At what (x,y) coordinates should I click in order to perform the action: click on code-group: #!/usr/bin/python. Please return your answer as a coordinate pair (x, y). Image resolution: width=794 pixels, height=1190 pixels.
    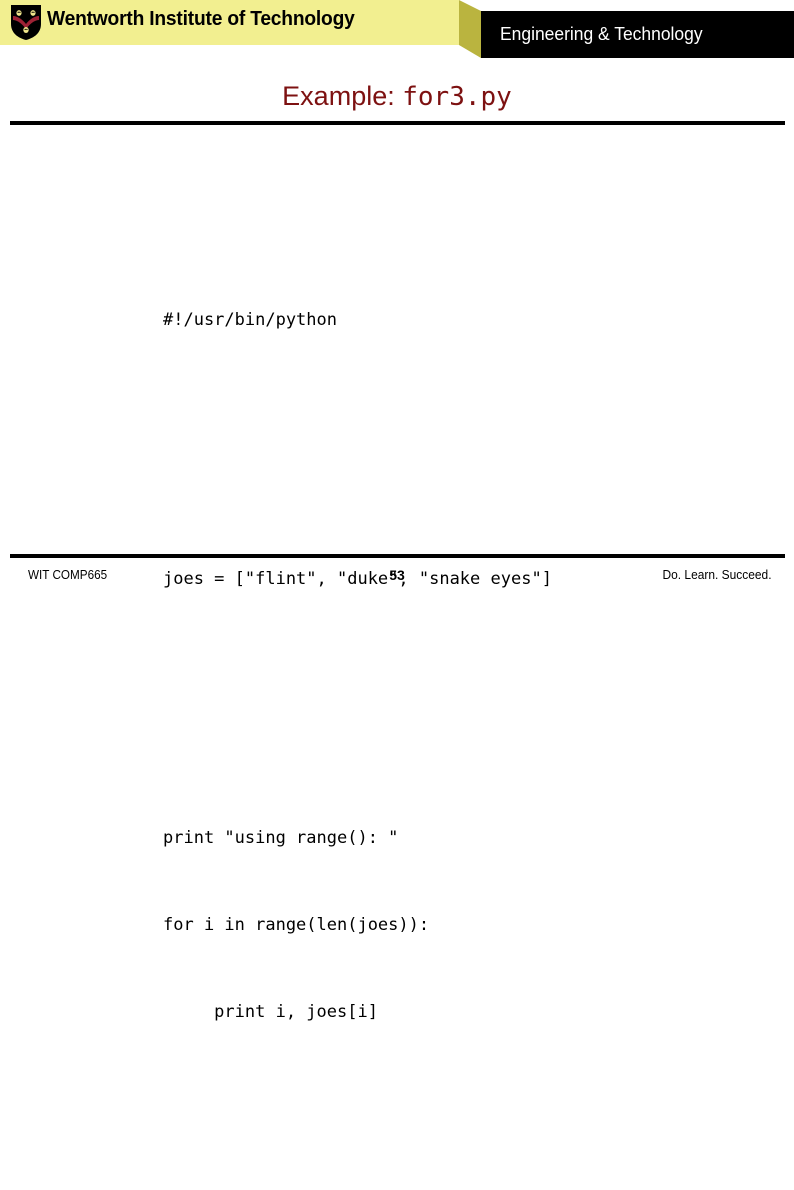
    Looking at the image, I should click on (357, 320).